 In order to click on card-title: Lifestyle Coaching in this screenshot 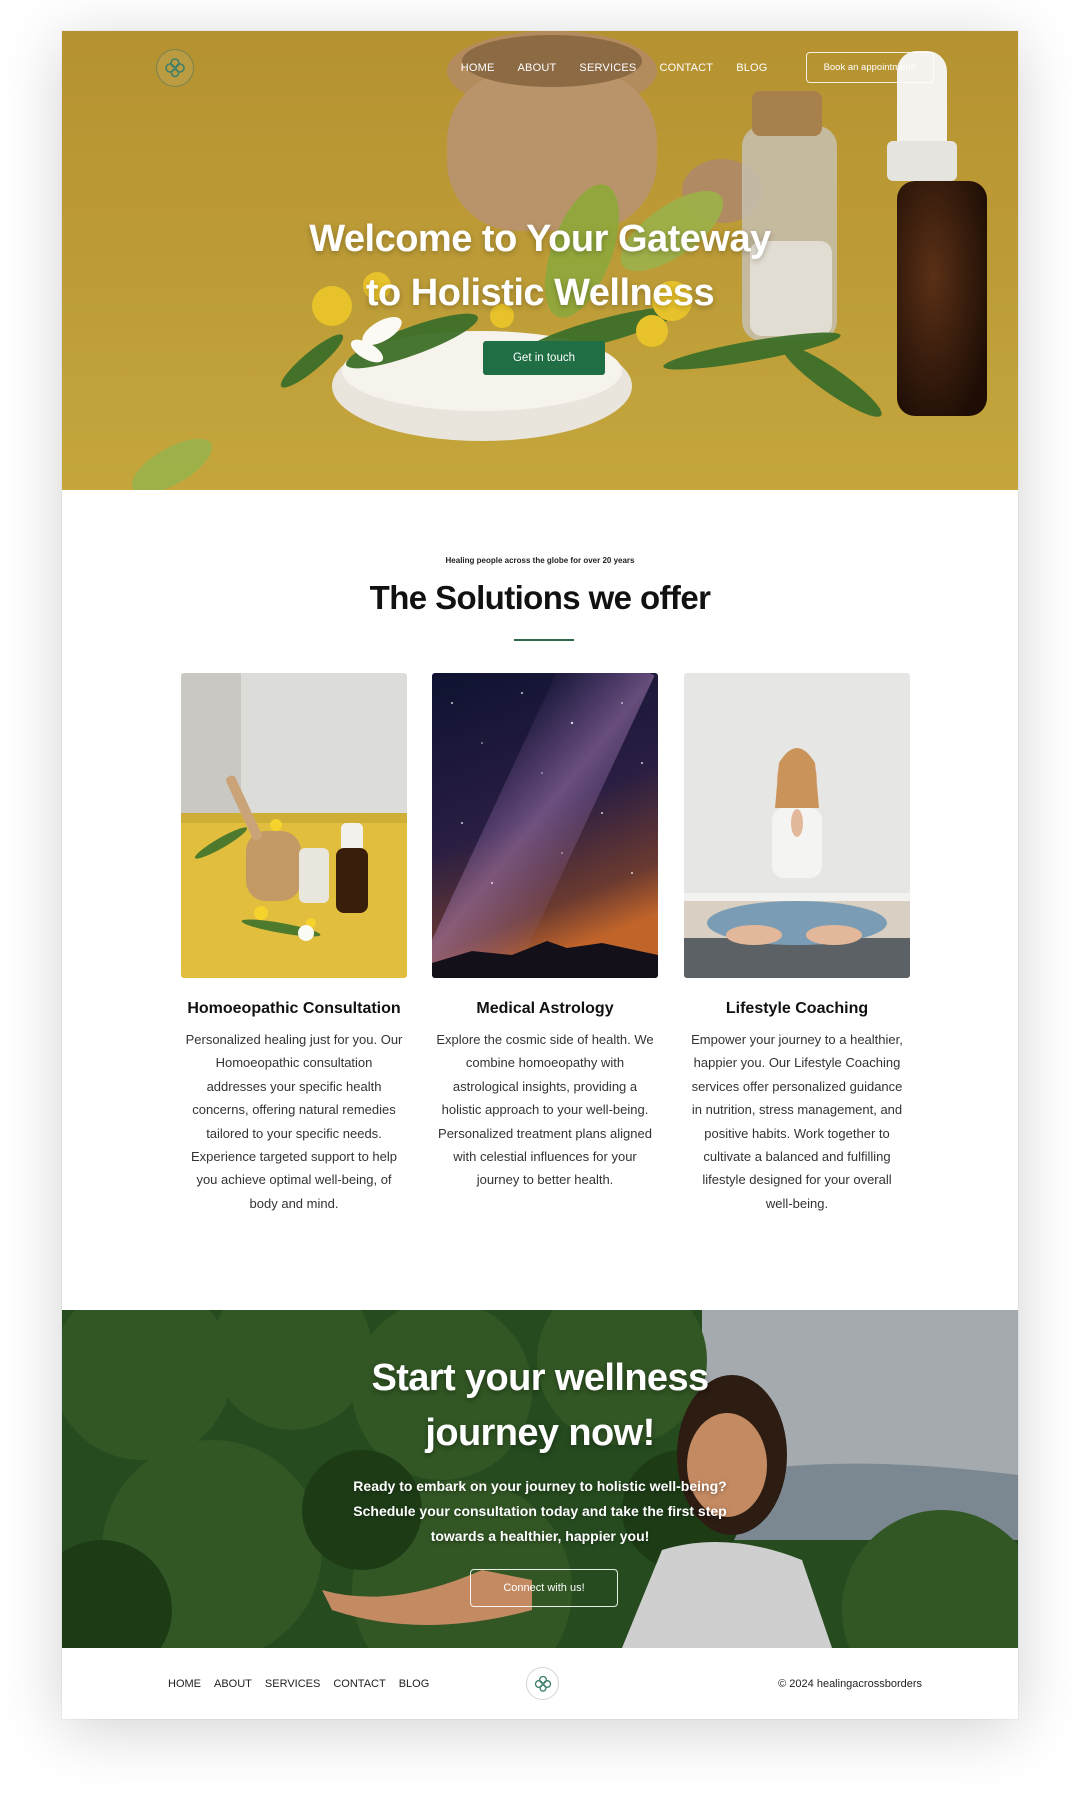, I will do `click(797, 1008)`.